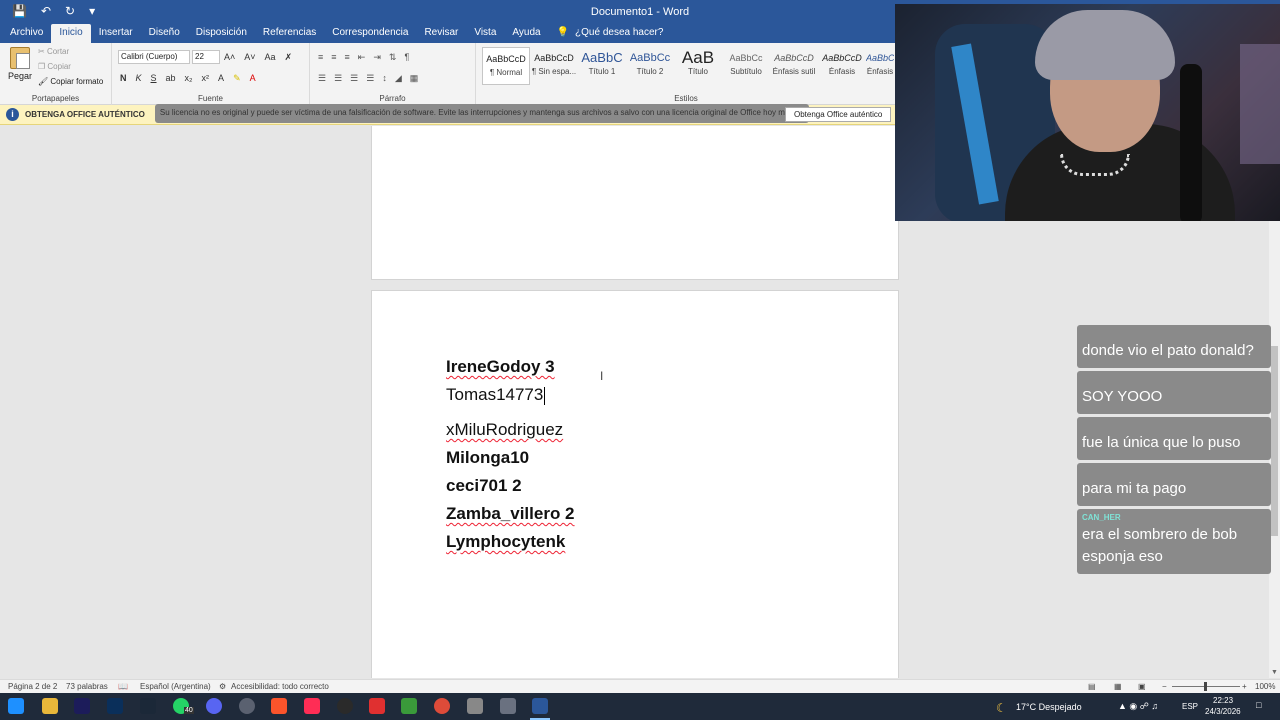  What do you see at coordinates (175, 686) in the screenshot?
I see `language-indicator: Español (Argentina)` at bounding box center [175, 686].